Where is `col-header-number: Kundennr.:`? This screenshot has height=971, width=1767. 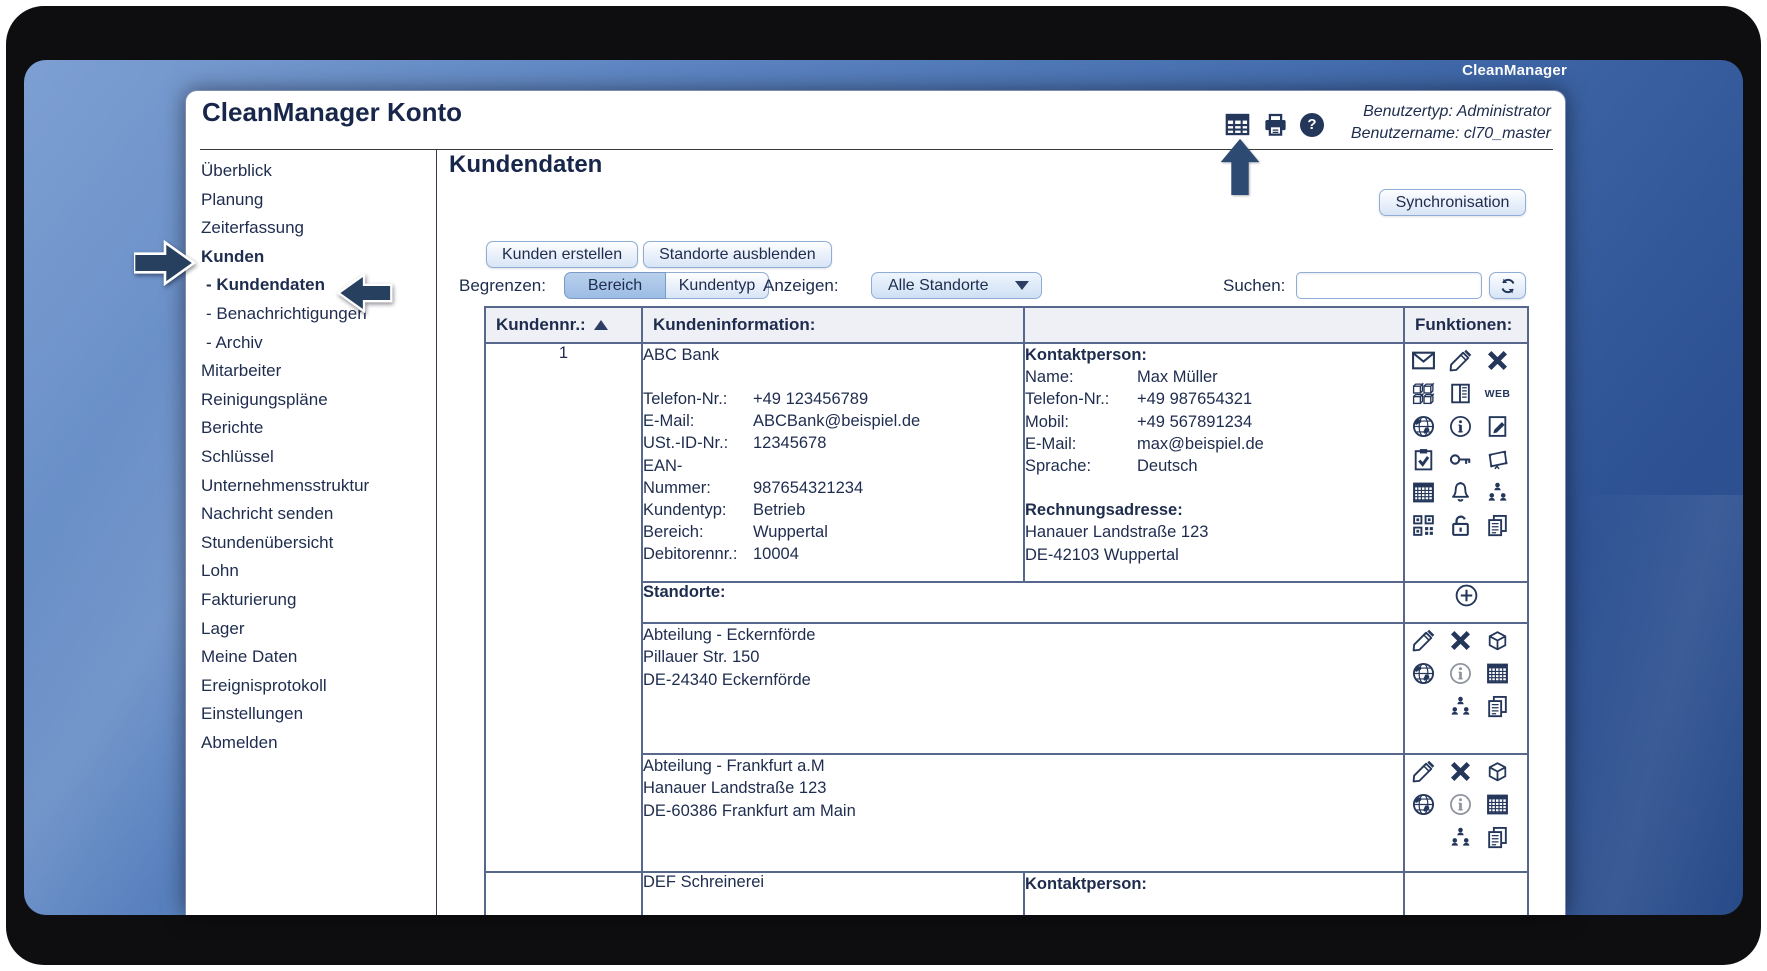
col-header-number: Kundennr.: is located at coordinates (563, 325).